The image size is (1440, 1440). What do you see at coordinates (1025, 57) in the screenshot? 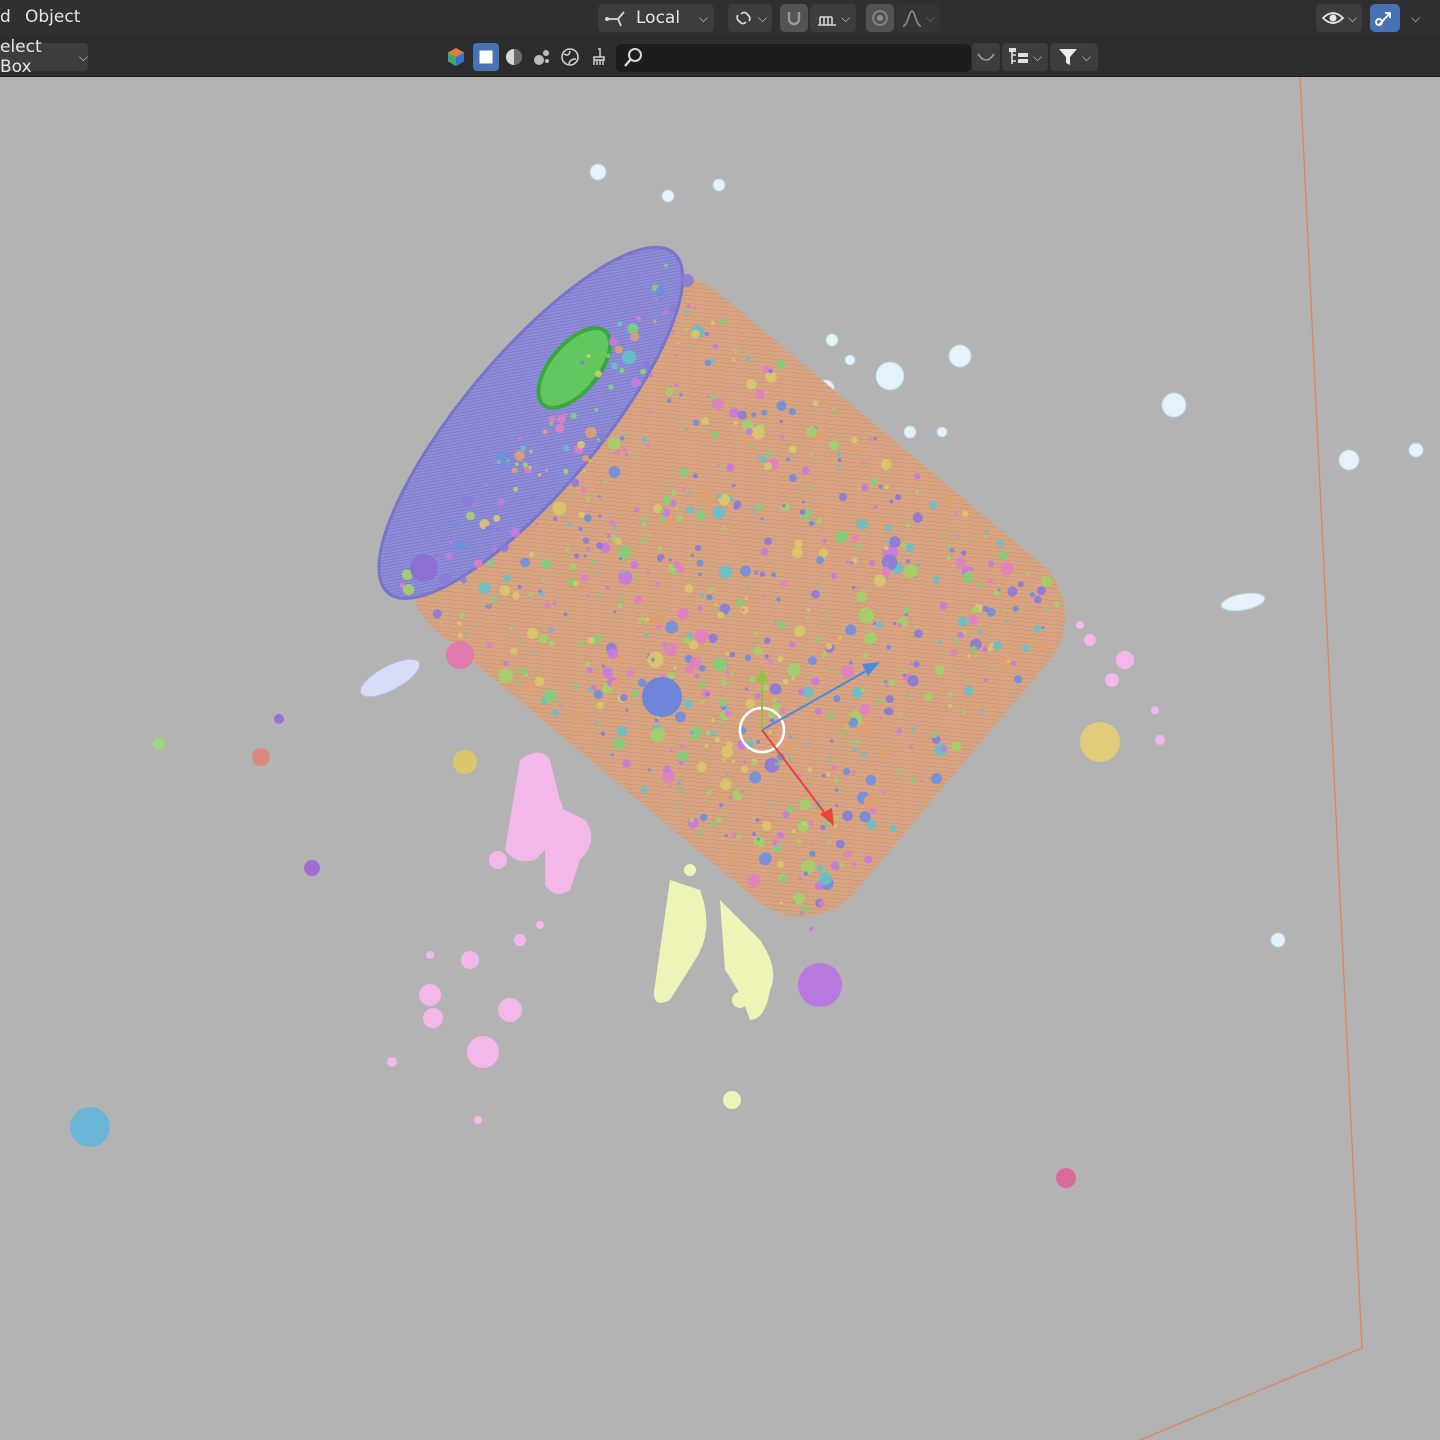
I see `hierarchy-dropdown: ⌵` at bounding box center [1025, 57].